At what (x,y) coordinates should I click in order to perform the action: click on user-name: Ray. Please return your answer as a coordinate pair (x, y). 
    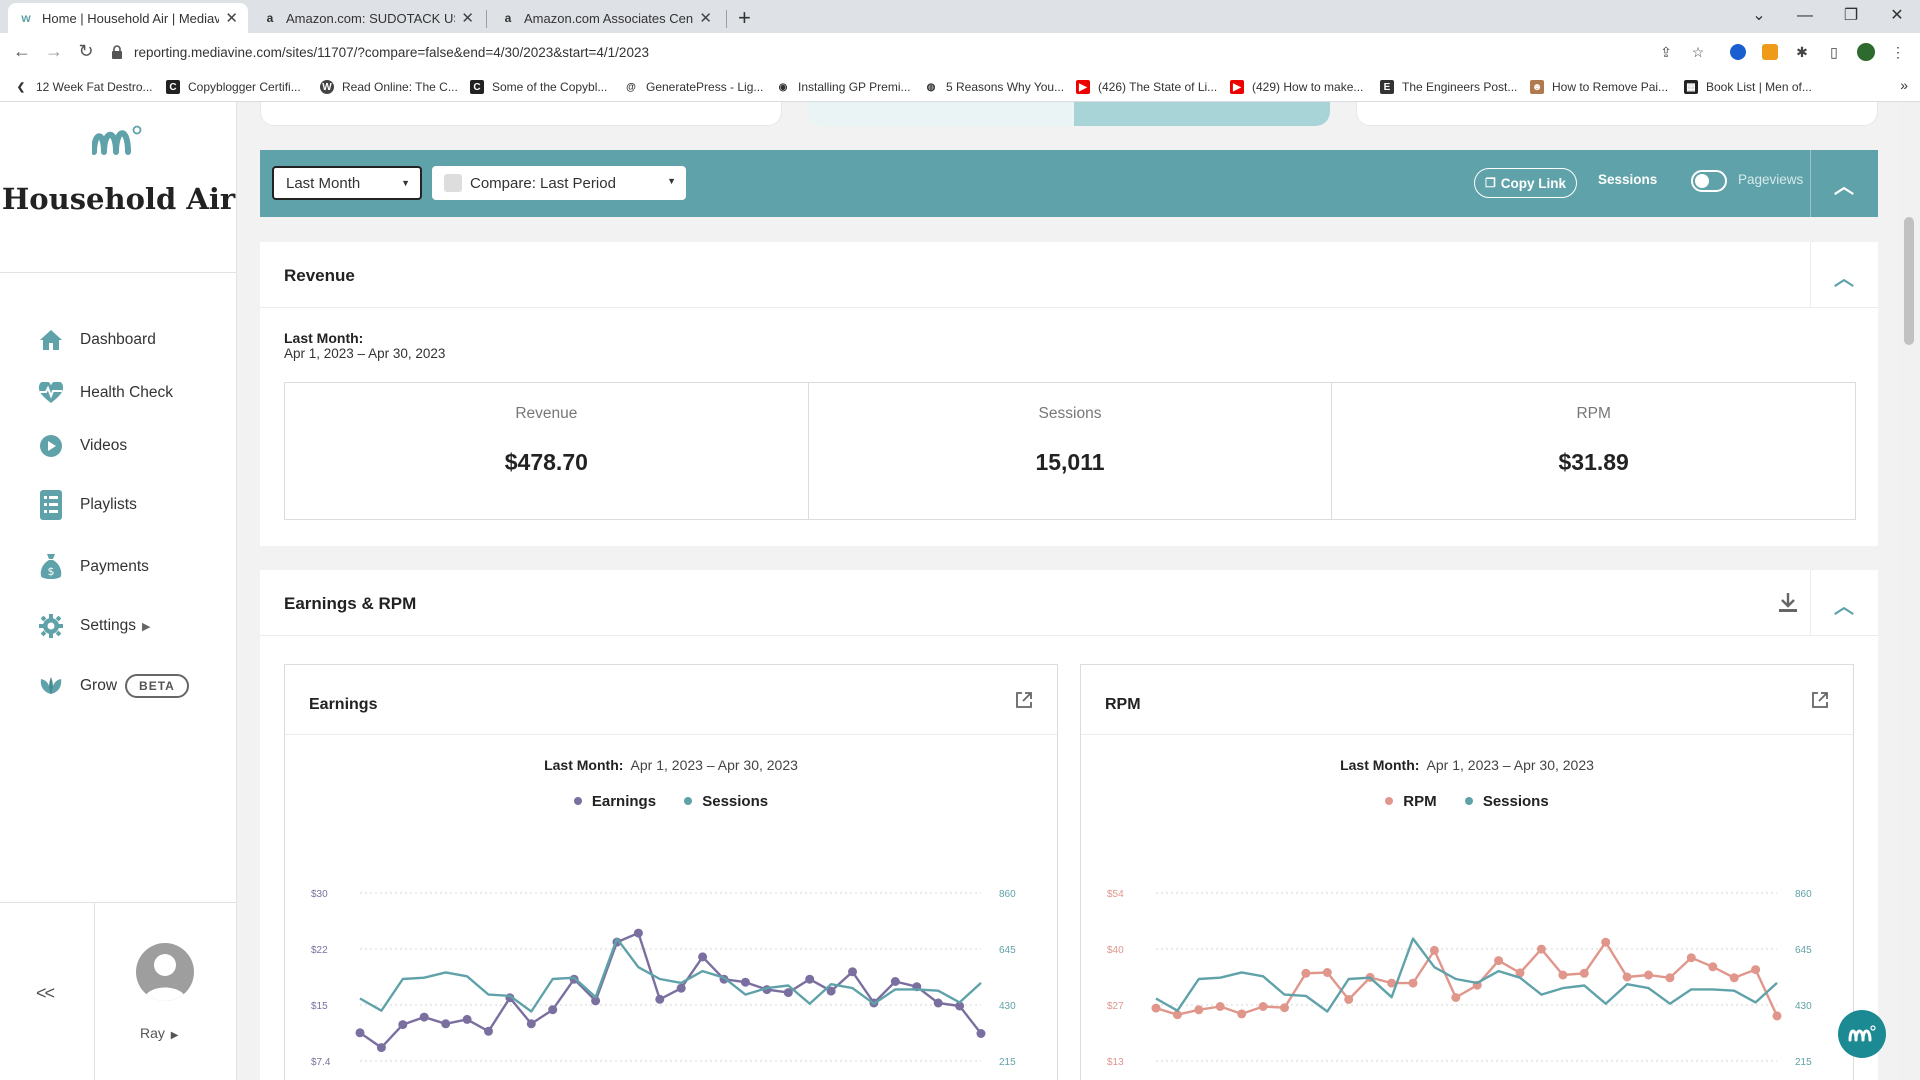
    Looking at the image, I should click on (152, 1033).